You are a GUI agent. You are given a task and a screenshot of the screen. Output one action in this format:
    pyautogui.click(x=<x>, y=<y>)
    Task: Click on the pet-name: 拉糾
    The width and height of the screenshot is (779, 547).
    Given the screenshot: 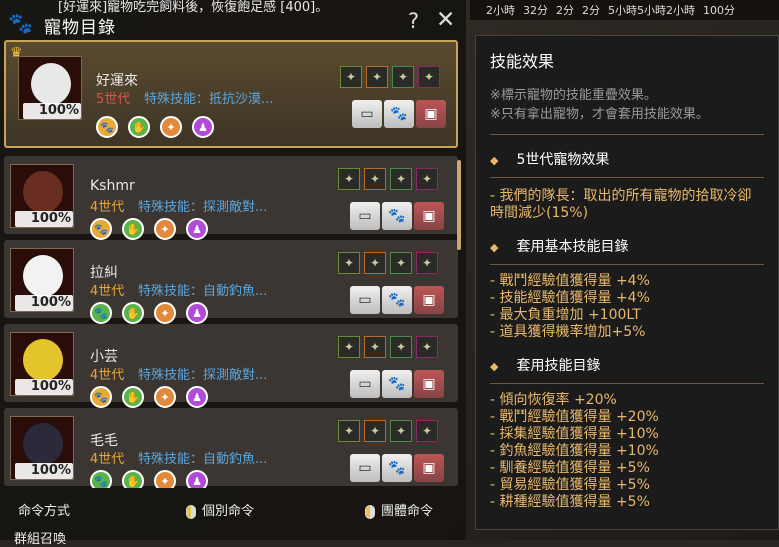 What is the action you would take?
    pyautogui.click(x=104, y=273)
    